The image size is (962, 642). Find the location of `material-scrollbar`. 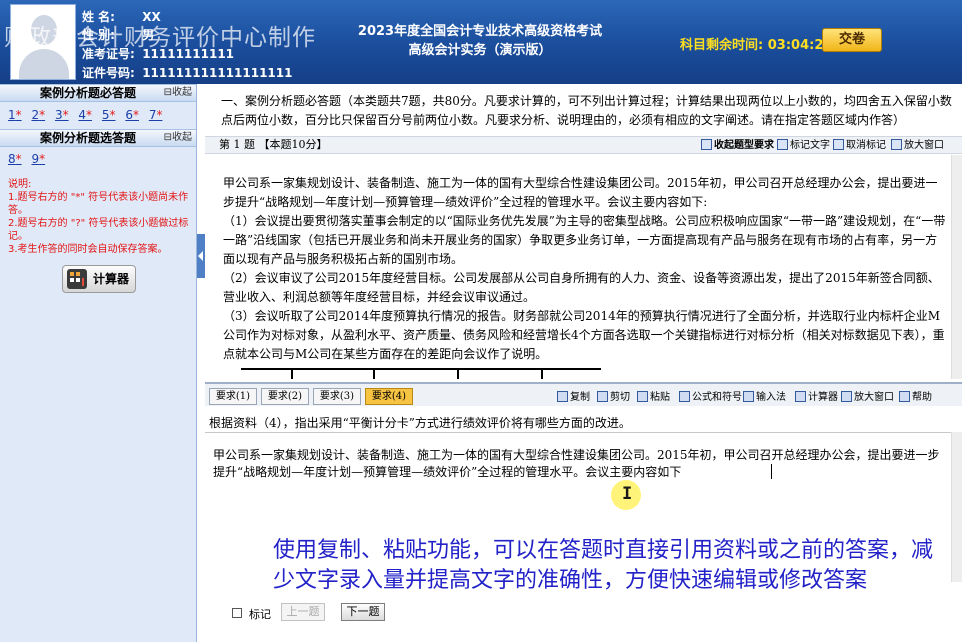

material-scrollbar is located at coordinates (956, 267).